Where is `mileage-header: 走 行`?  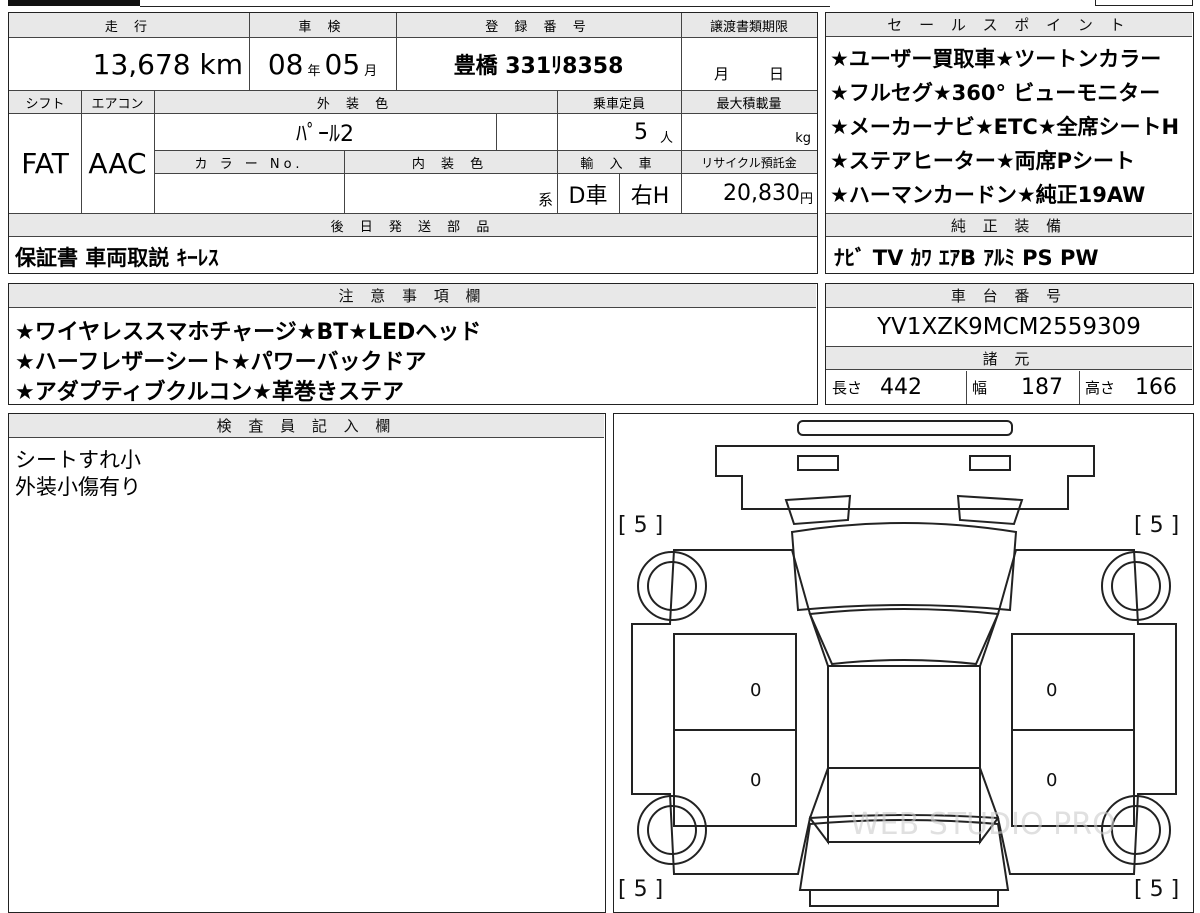 mileage-header: 走 行 is located at coordinates (129, 25).